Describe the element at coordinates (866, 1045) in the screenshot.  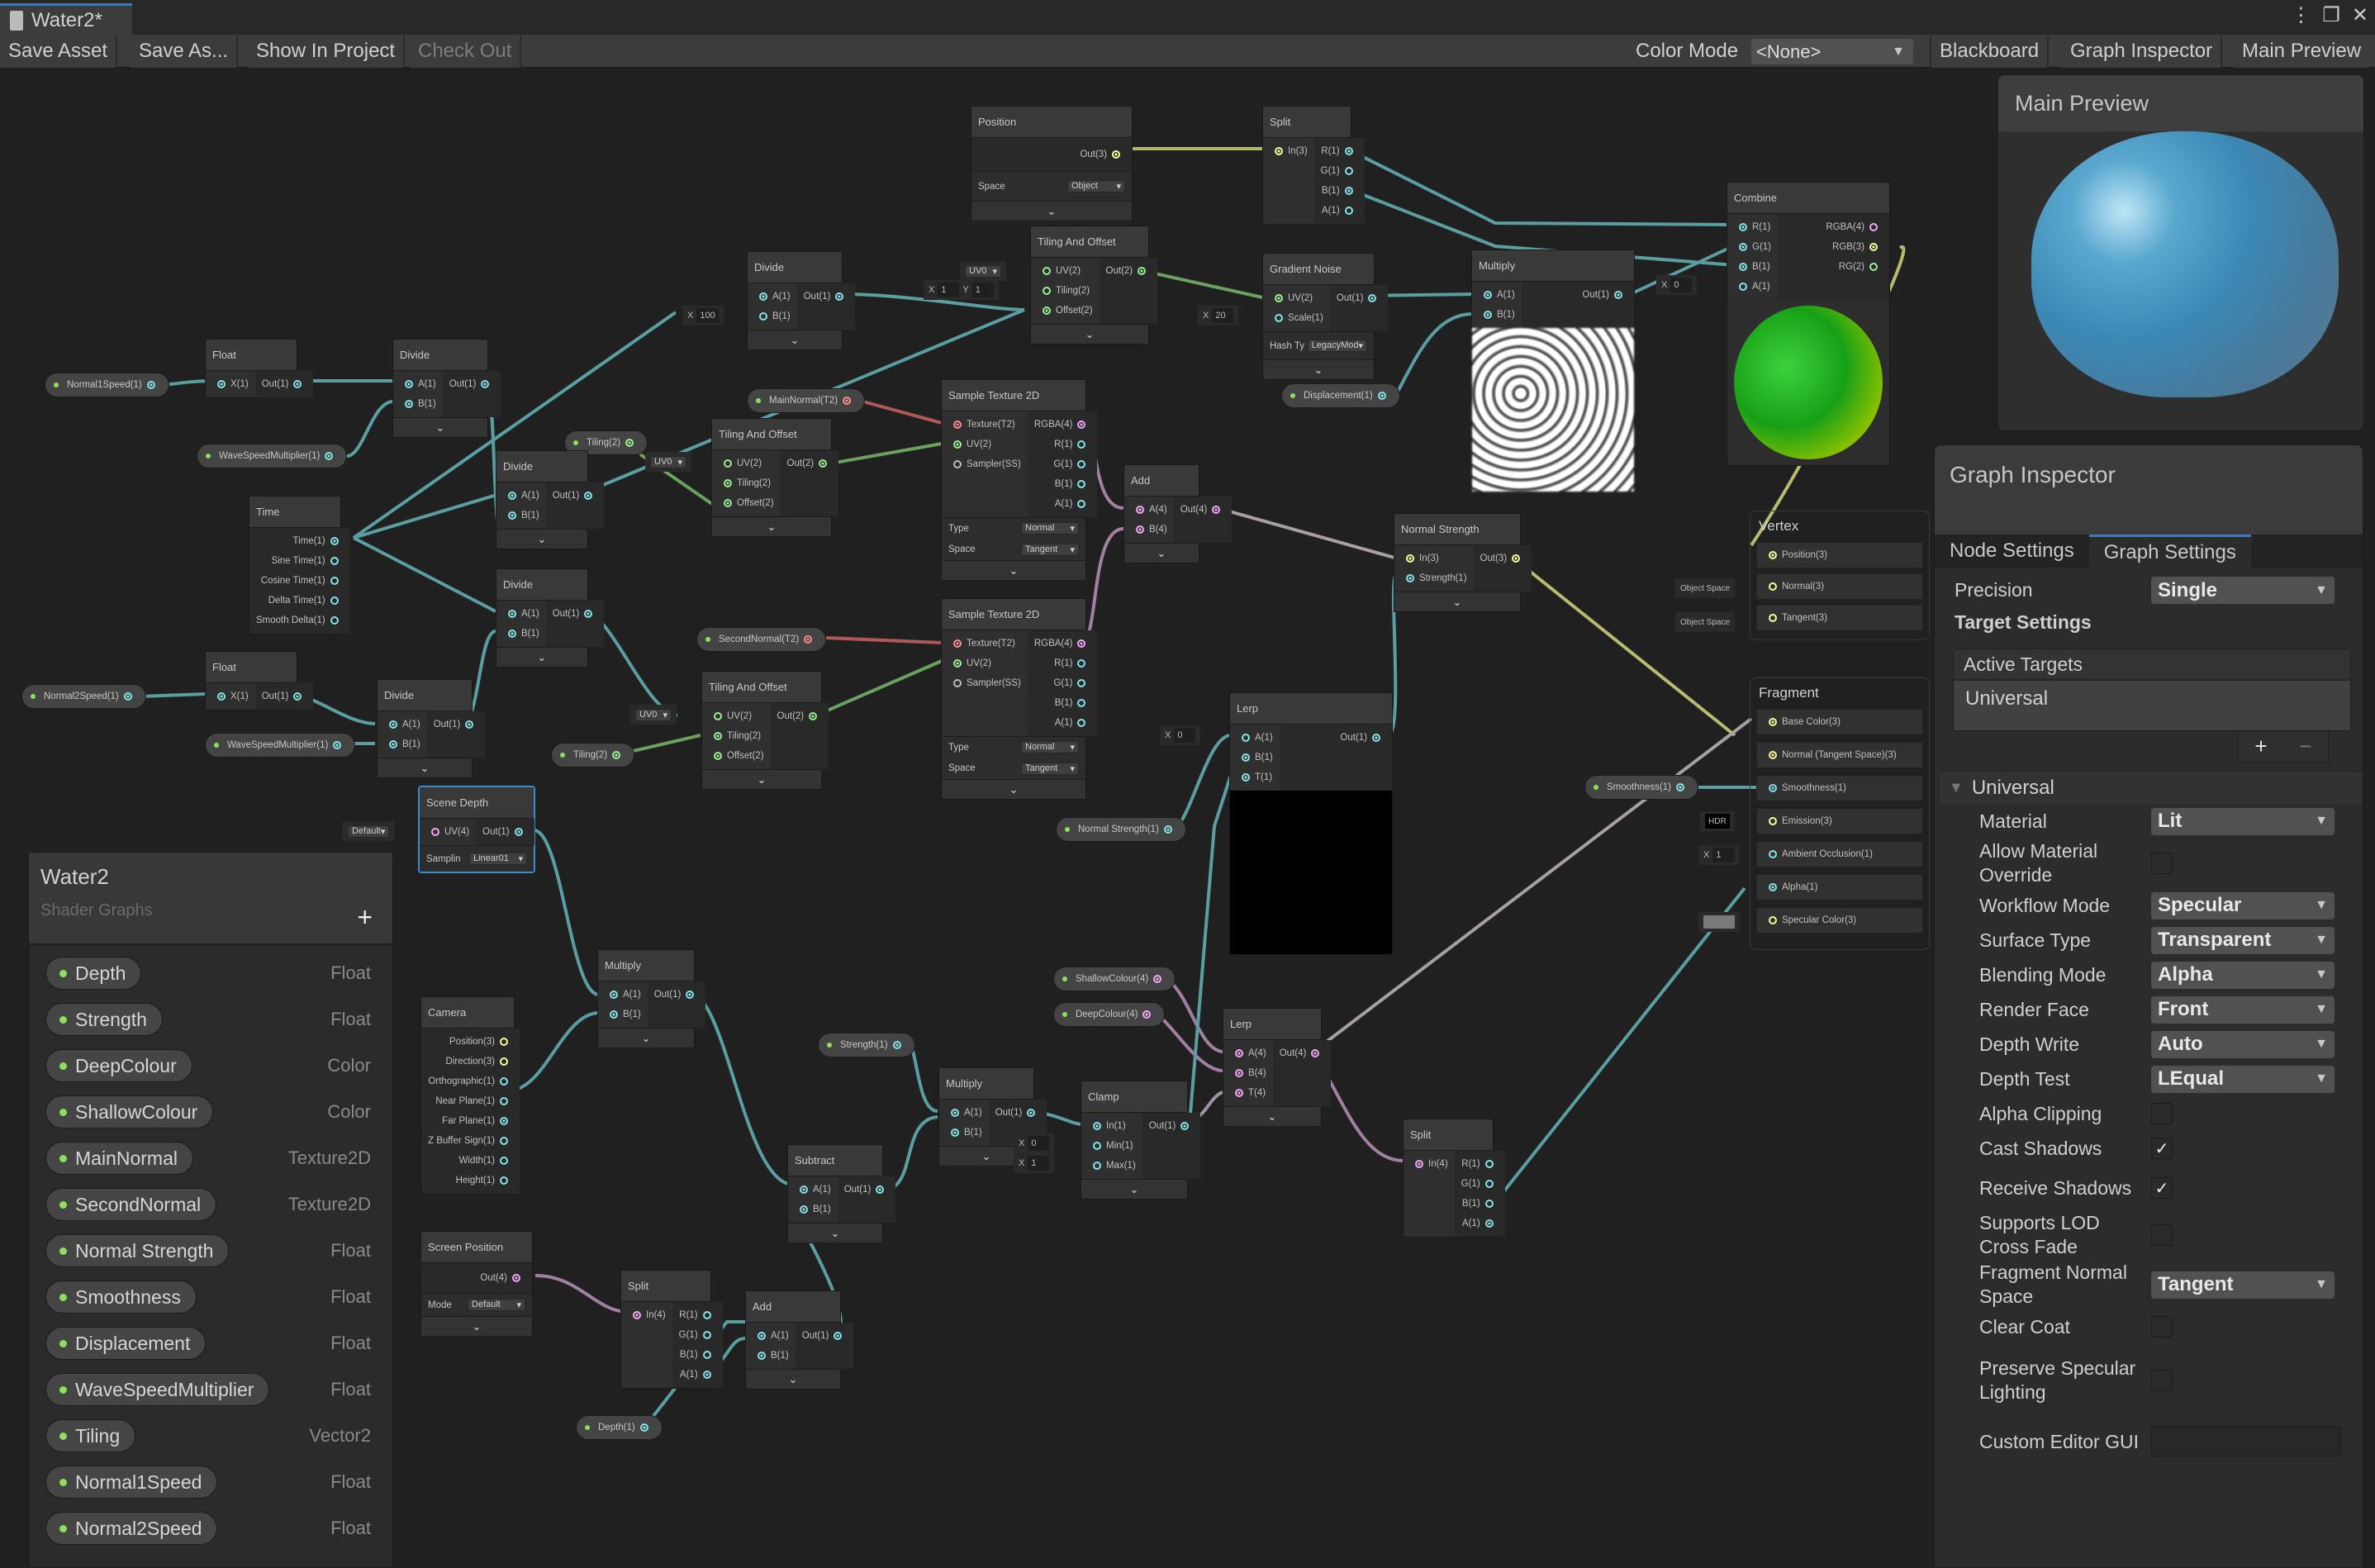
I see `property-node-strength: Strength(1)` at that location.